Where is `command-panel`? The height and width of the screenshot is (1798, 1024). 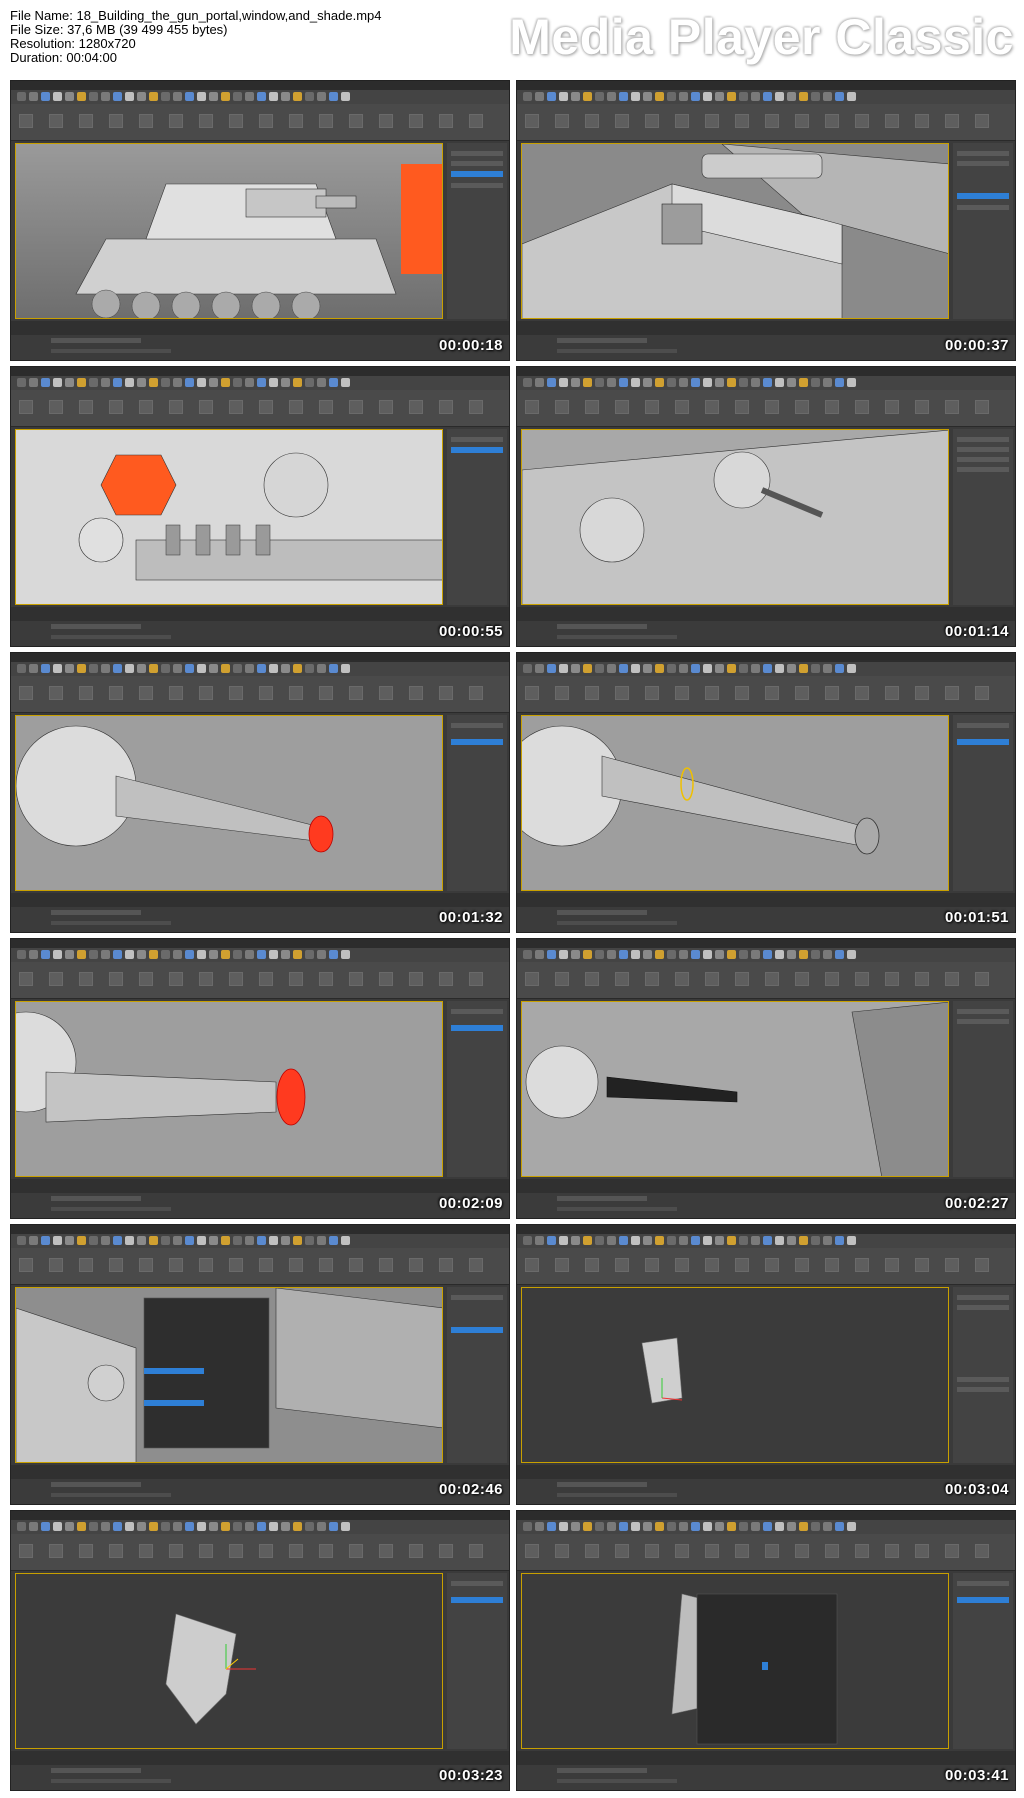 command-panel is located at coordinates (983, 231).